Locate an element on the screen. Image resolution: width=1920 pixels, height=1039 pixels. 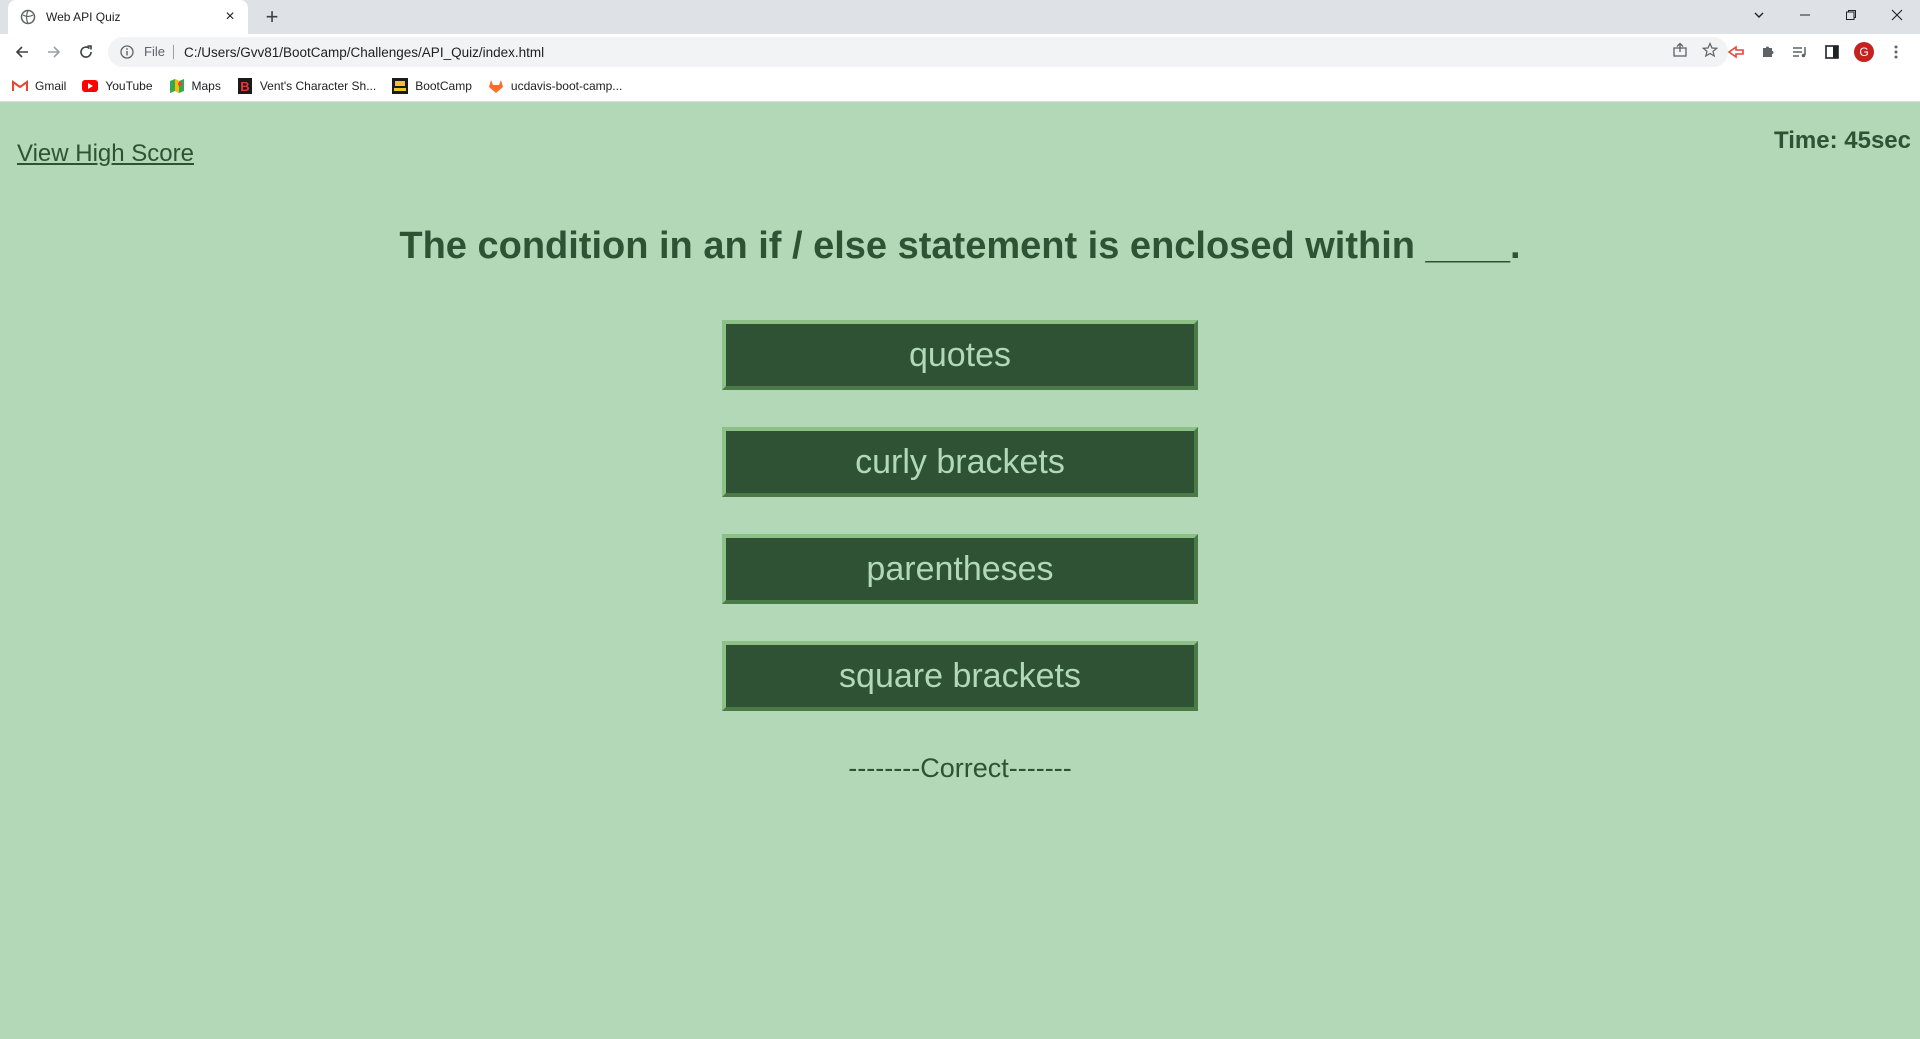
b-icon: B is located at coordinates (245, 85).